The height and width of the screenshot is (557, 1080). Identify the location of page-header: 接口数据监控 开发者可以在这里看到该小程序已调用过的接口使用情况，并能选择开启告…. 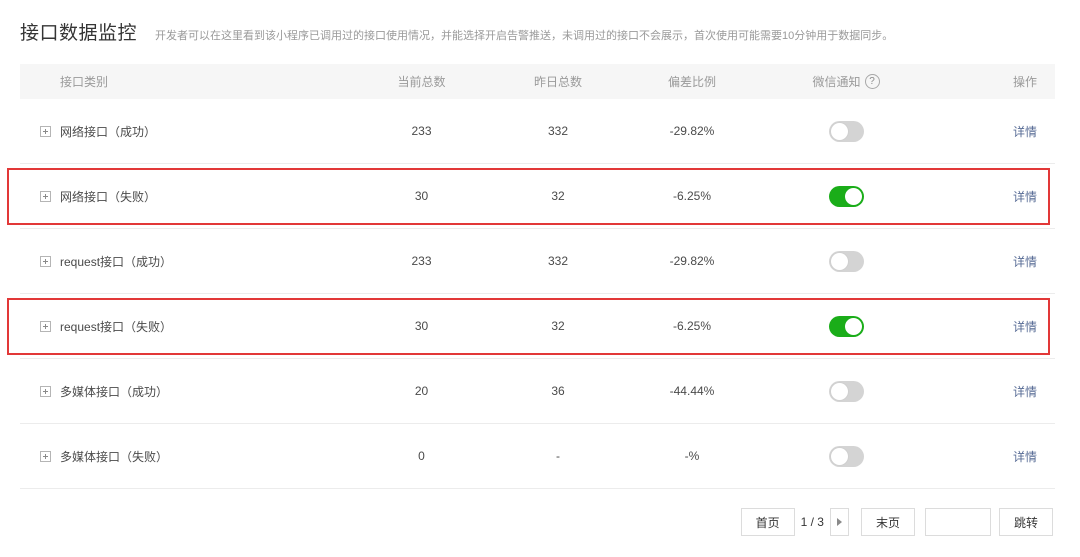
(456, 31).